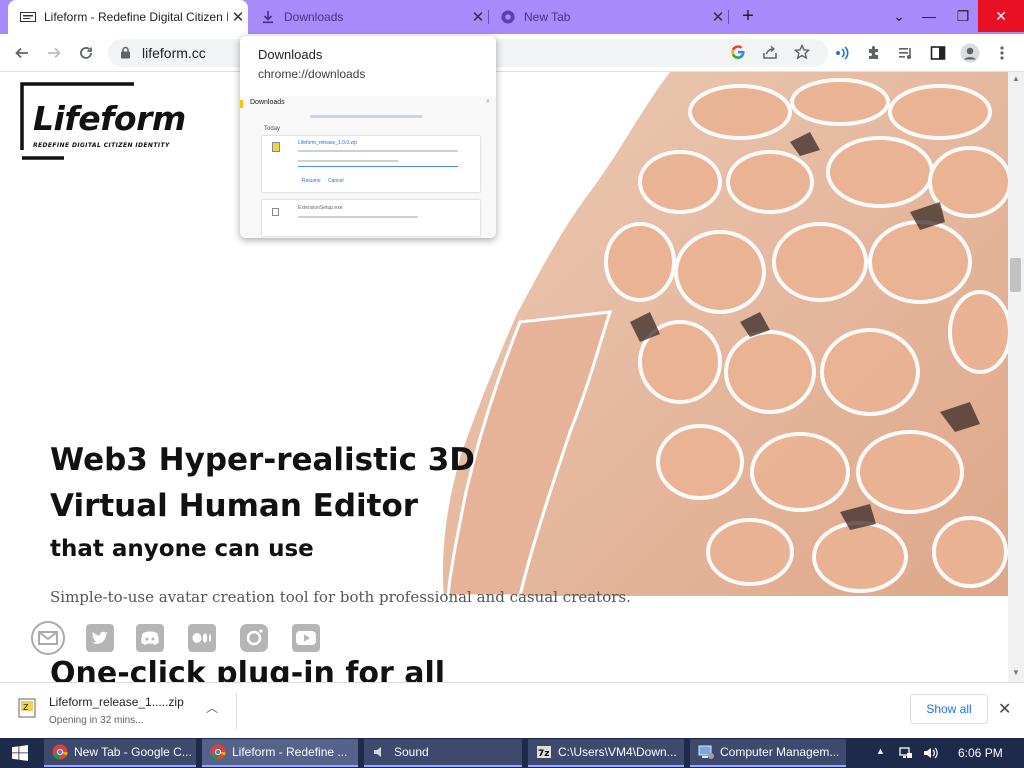 The width and height of the screenshot is (1024, 768). What do you see at coordinates (748, 17) in the screenshot?
I see `new-tab-button: +` at bounding box center [748, 17].